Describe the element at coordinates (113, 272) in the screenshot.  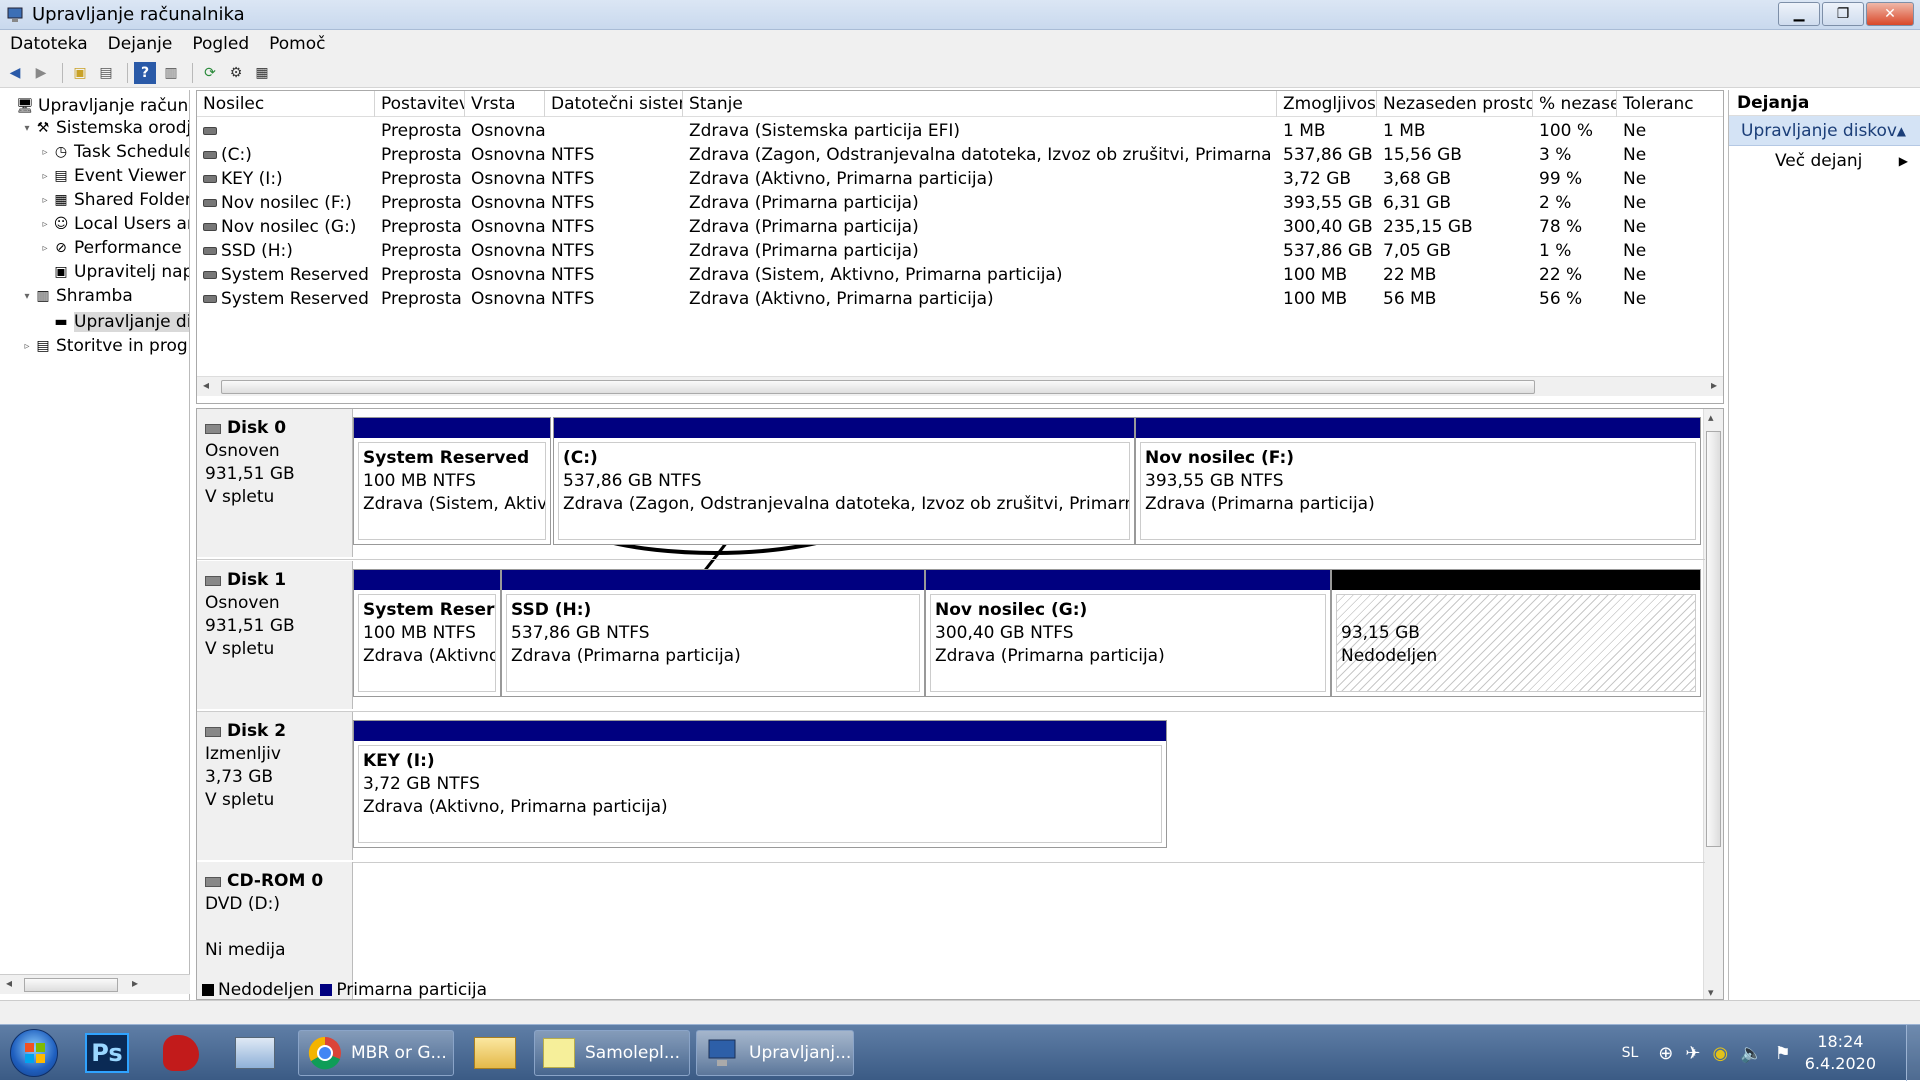
I see `tree-item: ▣ Upravitelj naprav` at that location.